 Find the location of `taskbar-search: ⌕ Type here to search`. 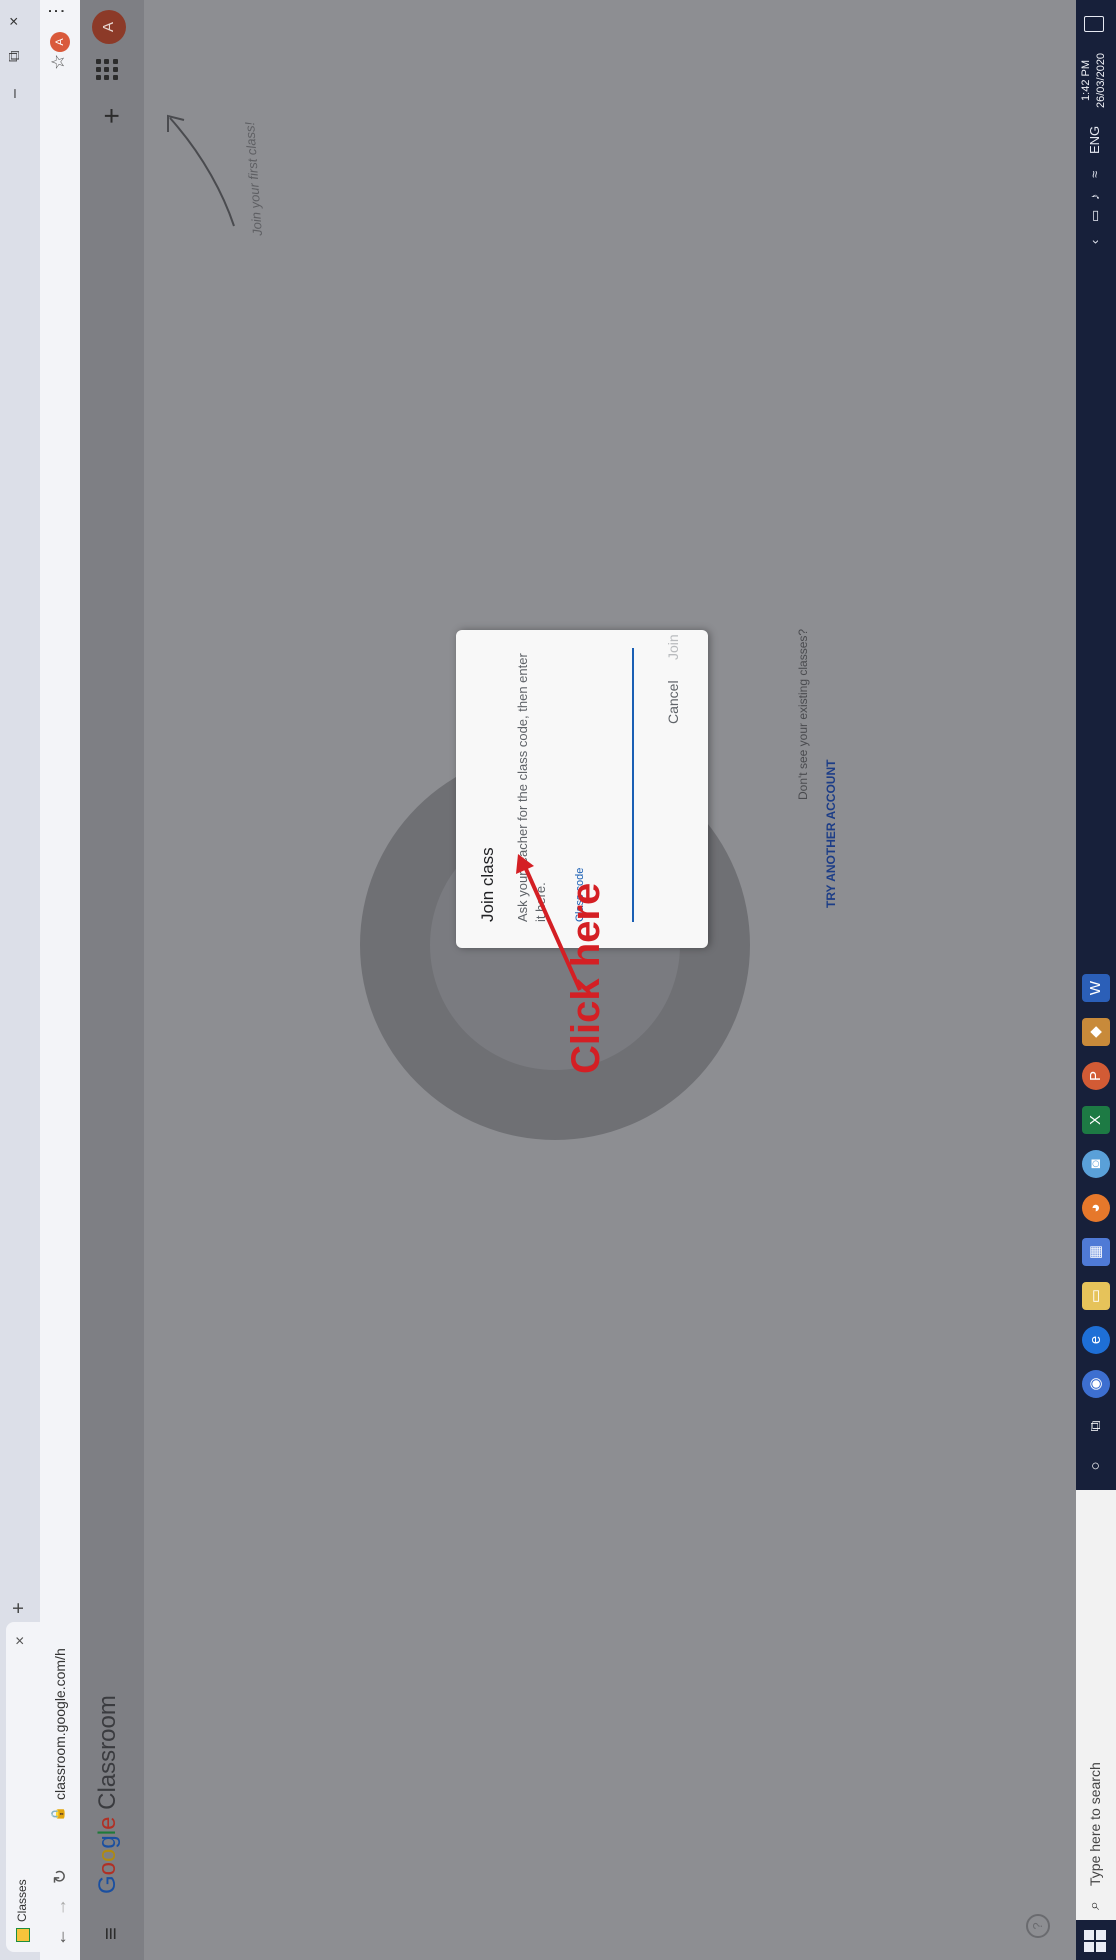

taskbar-search: ⌕ Type here to search is located at coordinates (1096, 1705).